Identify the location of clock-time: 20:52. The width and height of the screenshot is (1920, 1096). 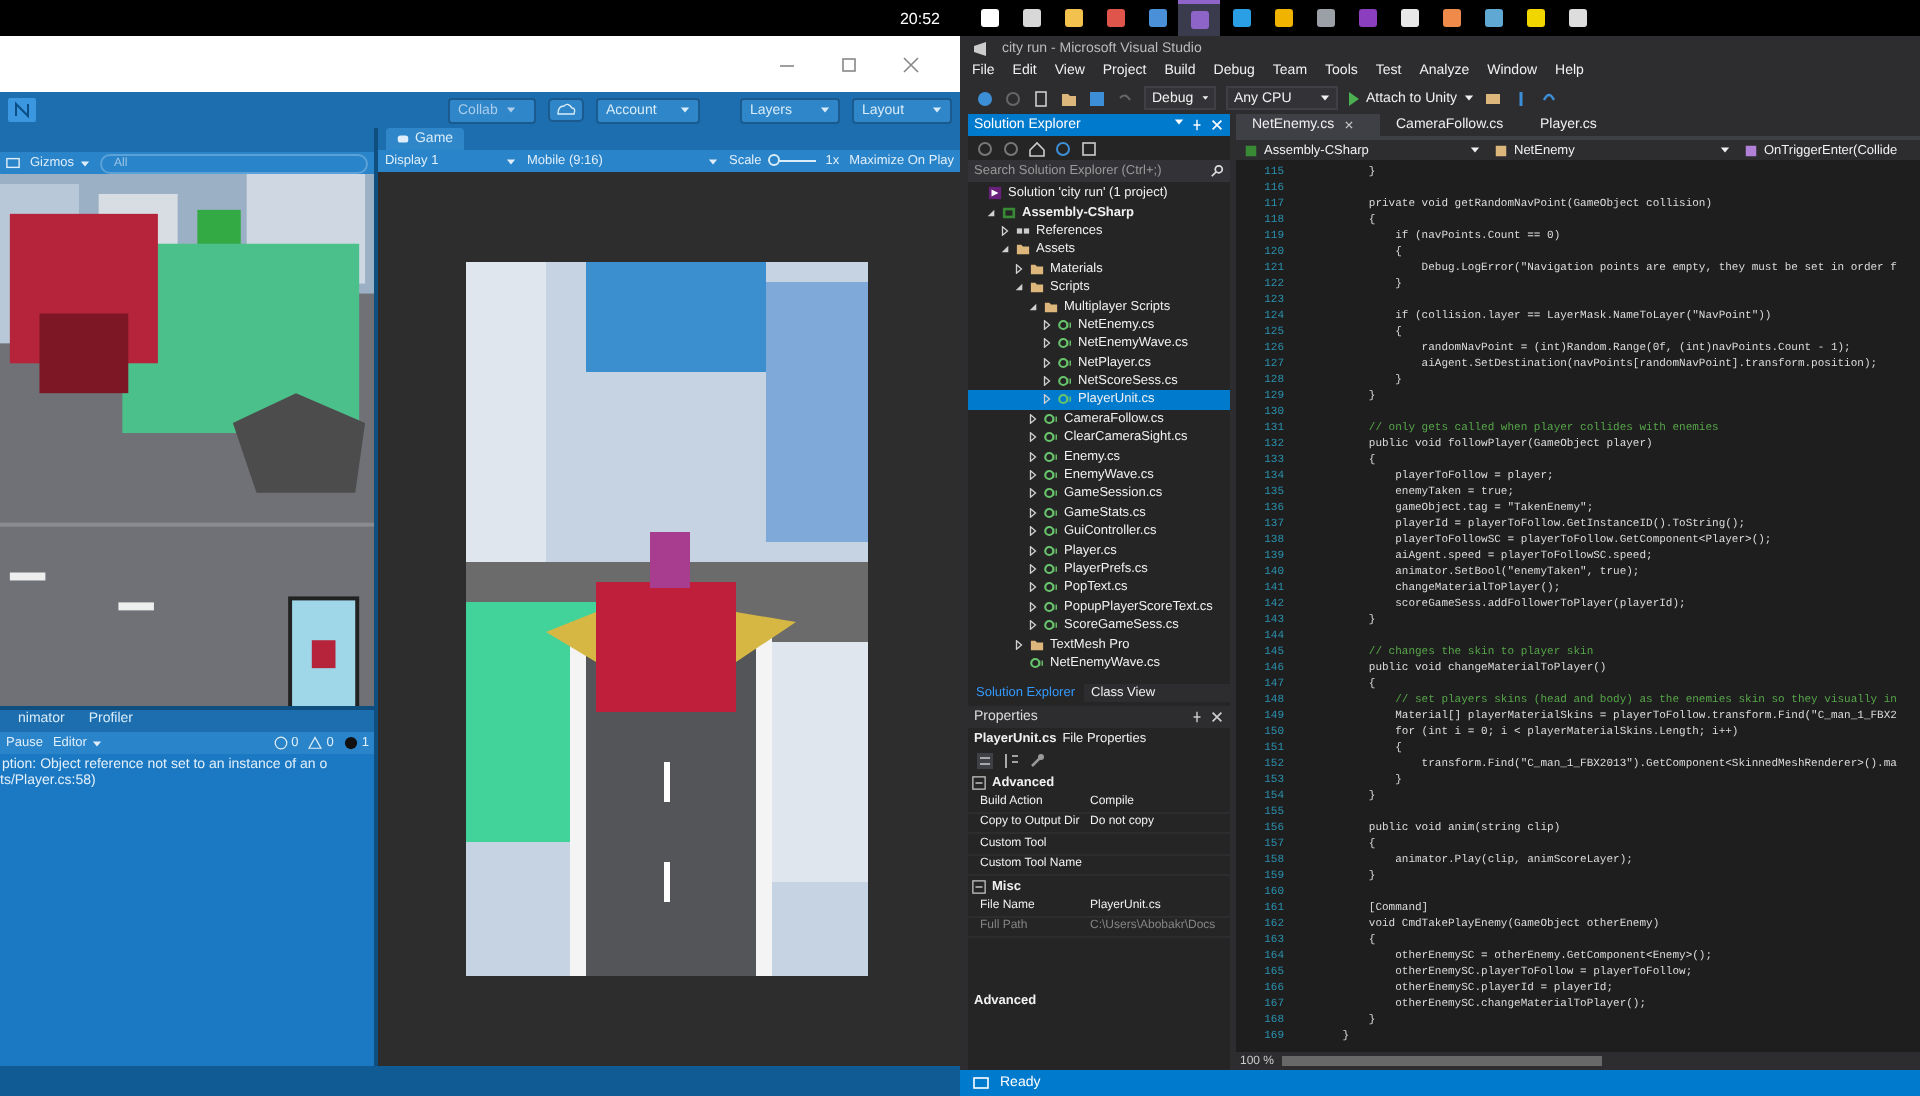
(919, 18).